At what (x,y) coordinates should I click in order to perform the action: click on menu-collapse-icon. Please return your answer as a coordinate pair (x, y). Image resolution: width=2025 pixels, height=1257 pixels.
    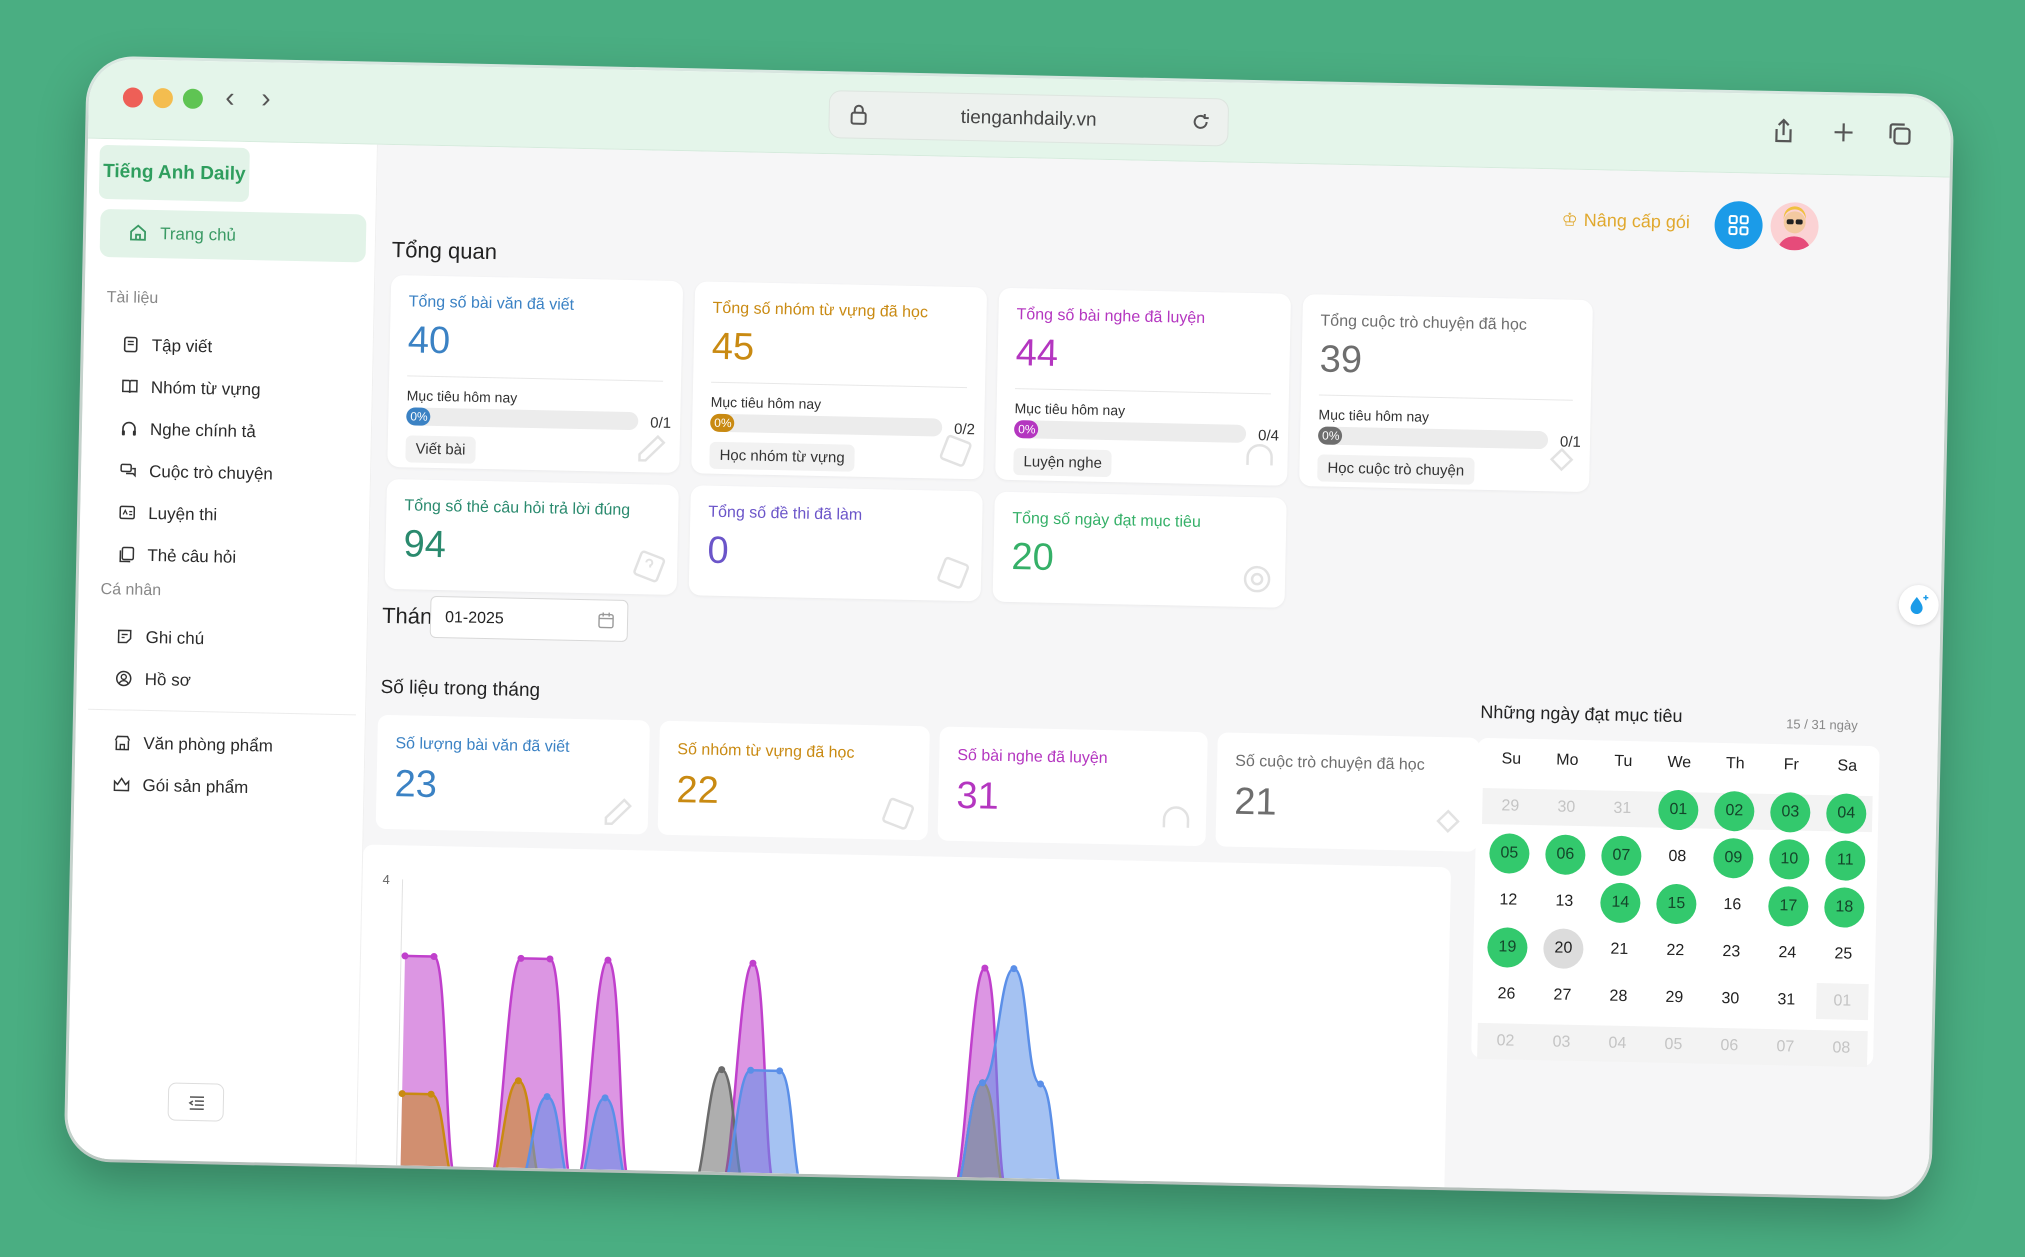
    Looking at the image, I should click on (196, 1103).